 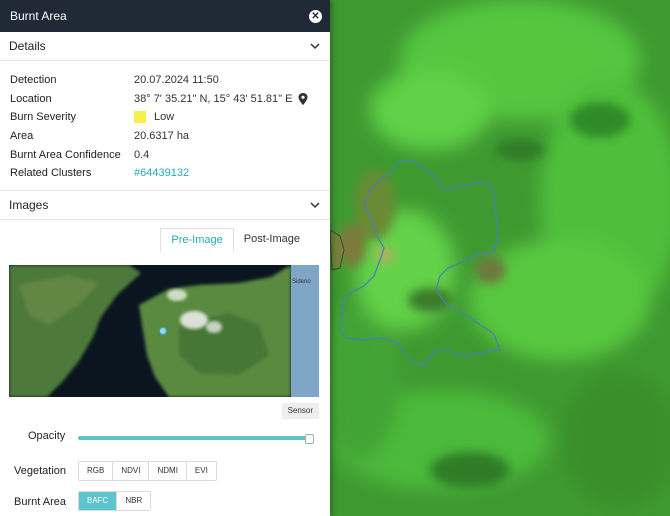 I want to click on detail-value: 20.07.2024 11:50, so click(x=176, y=80).